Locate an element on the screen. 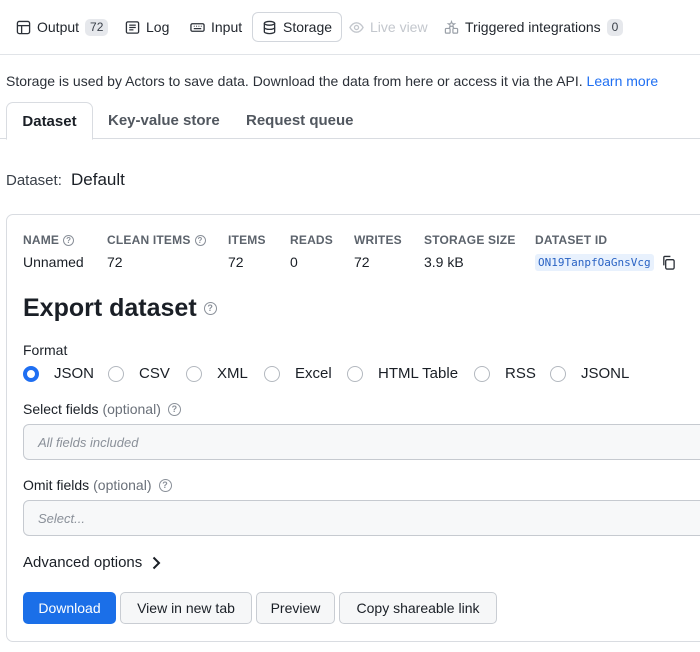 Image resolution: width=700 pixels, height=652 pixels. tab-storage-label: Storage is located at coordinates (308, 27).